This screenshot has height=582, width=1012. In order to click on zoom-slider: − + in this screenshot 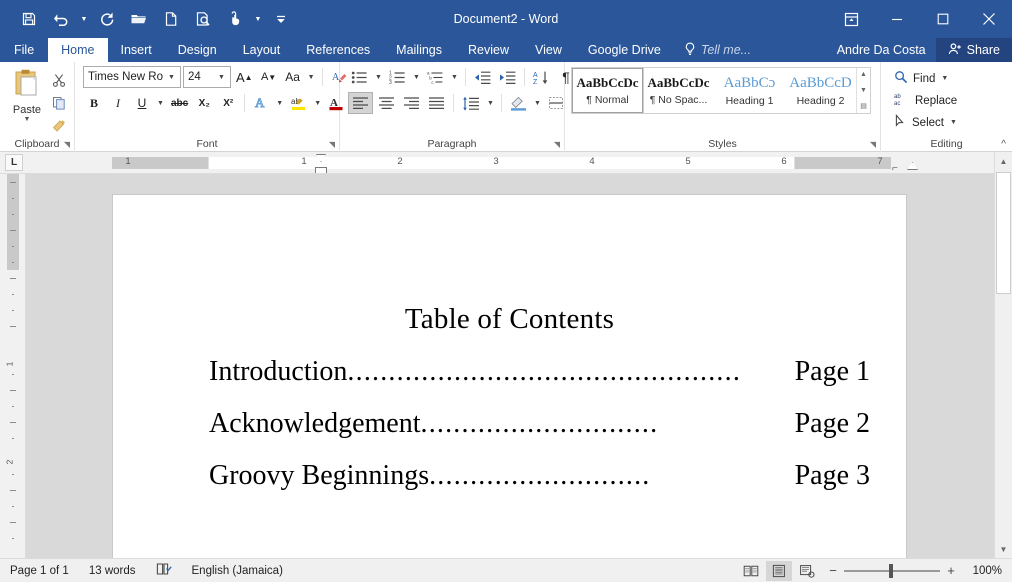, I will do `click(892, 570)`.